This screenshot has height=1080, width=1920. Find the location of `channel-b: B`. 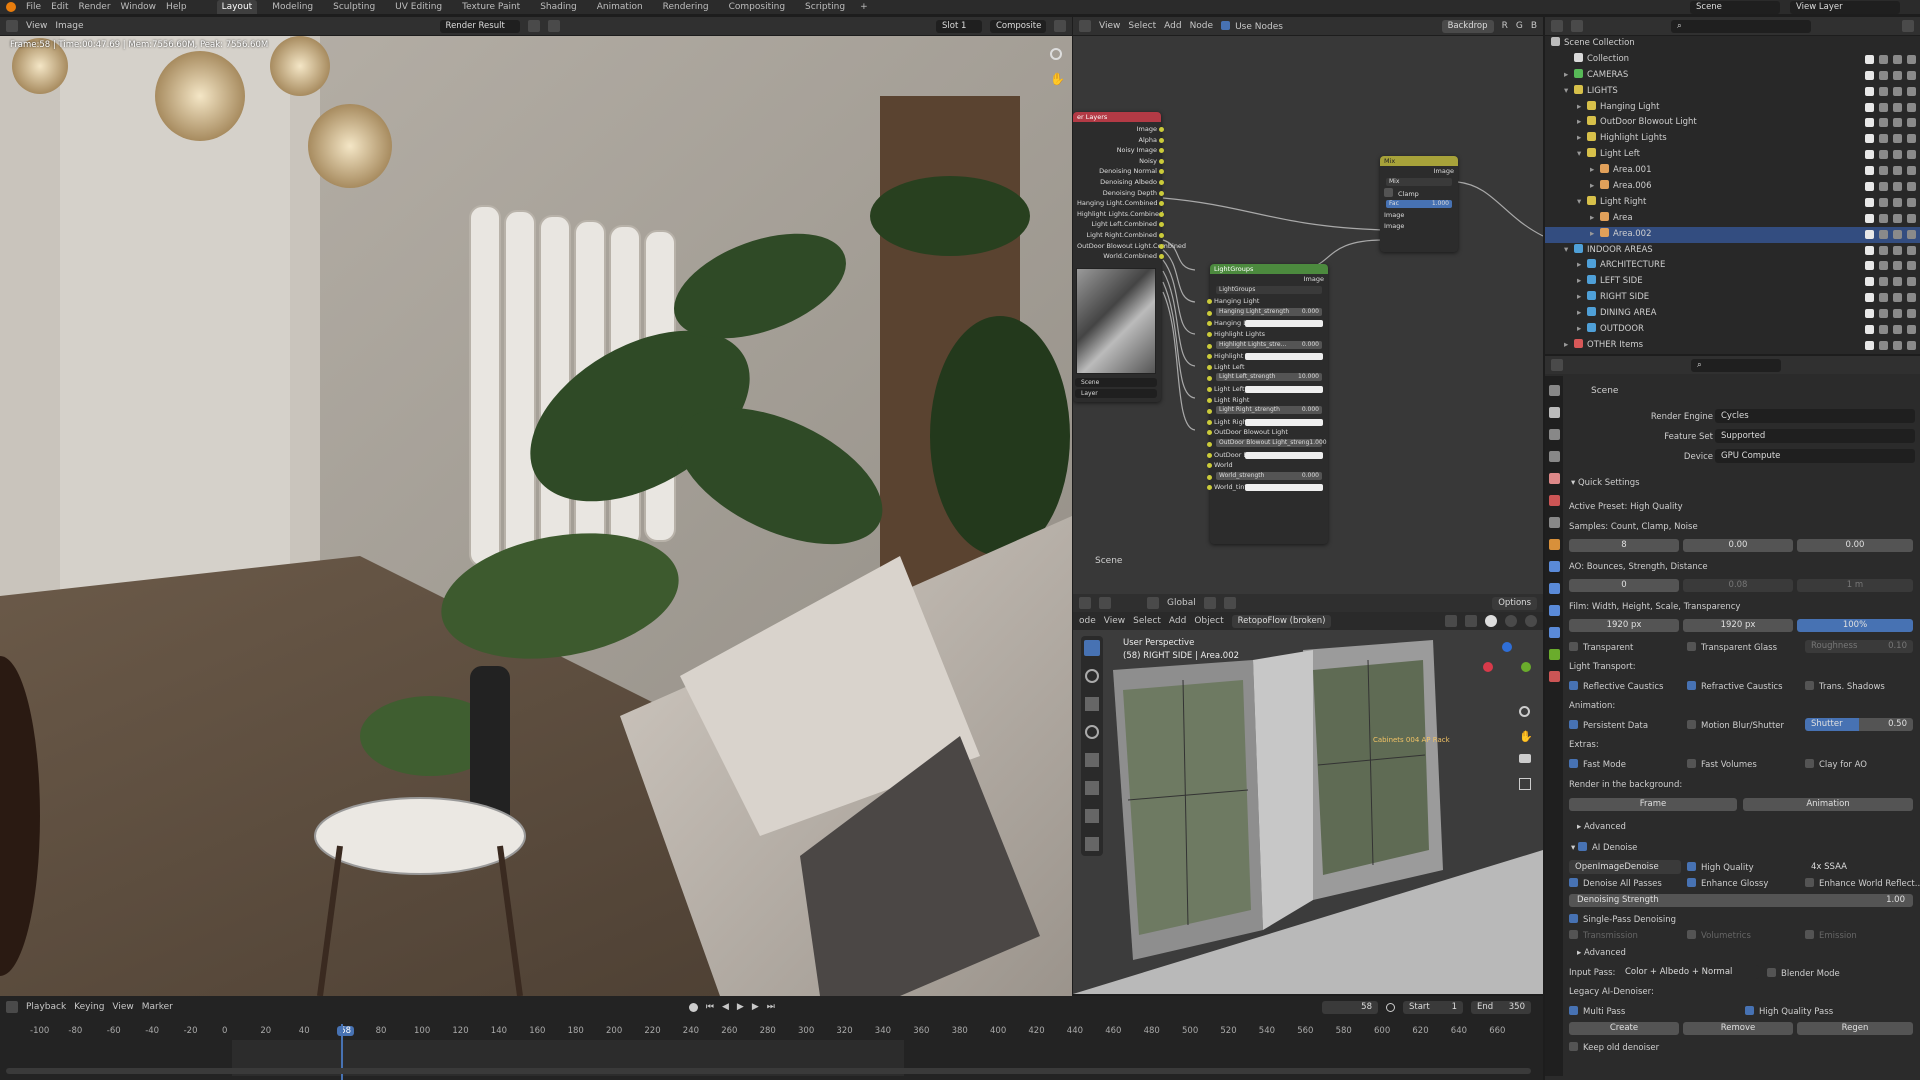

channel-b: B is located at coordinates (1534, 26).